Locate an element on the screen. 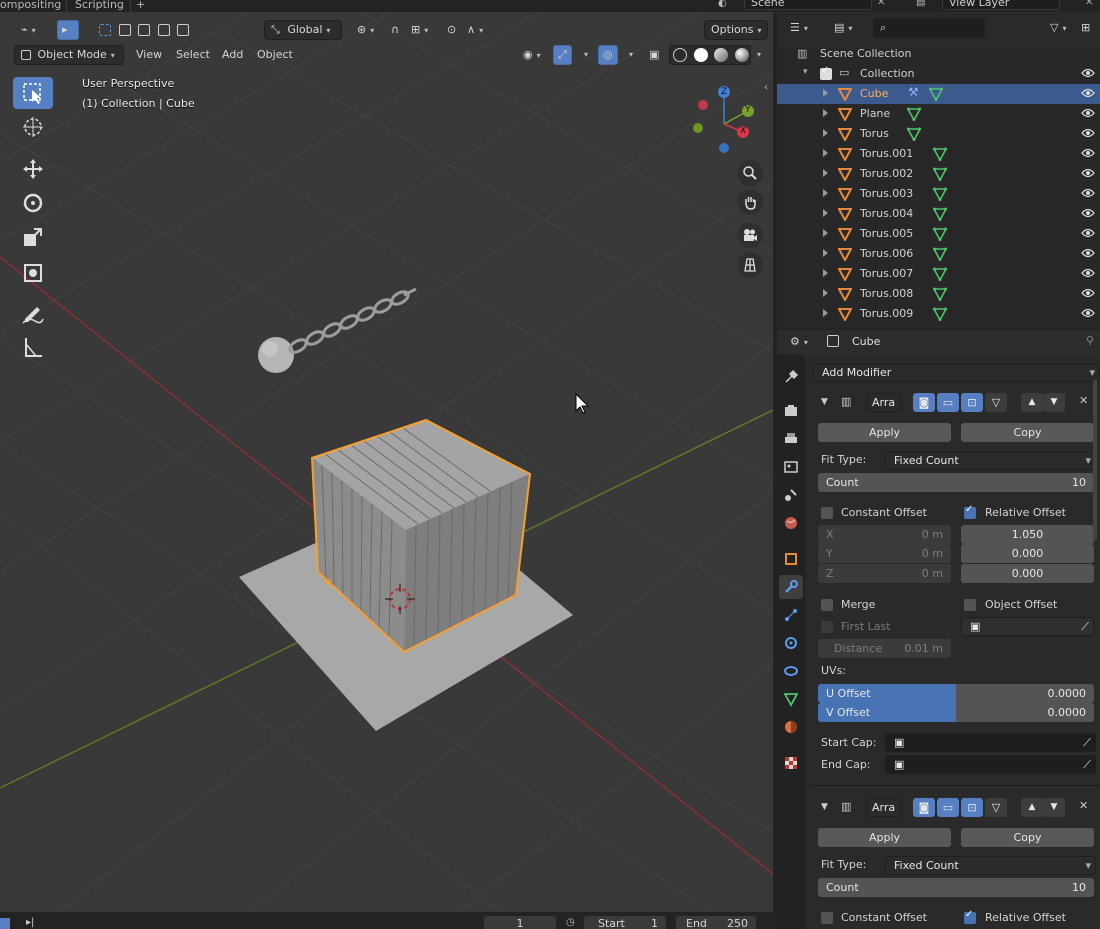  workspace-tab-scripting: Scripting is located at coordinates (99, 6).